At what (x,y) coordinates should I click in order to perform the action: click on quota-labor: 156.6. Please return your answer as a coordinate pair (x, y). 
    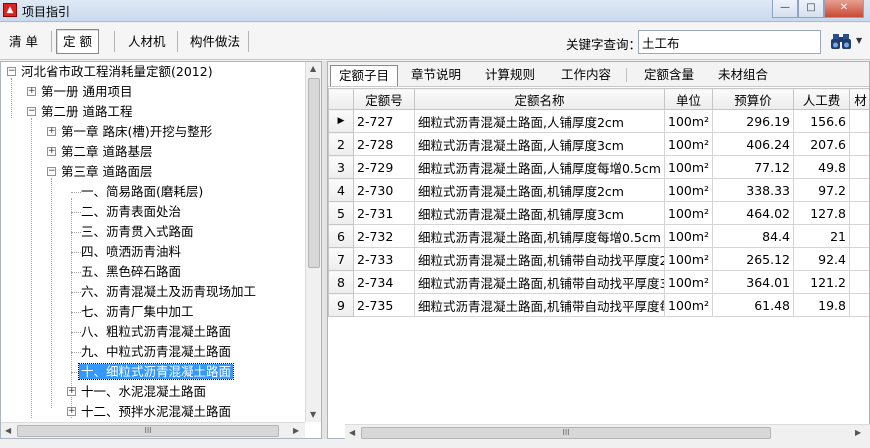
    Looking at the image, I should click on (821, 121).